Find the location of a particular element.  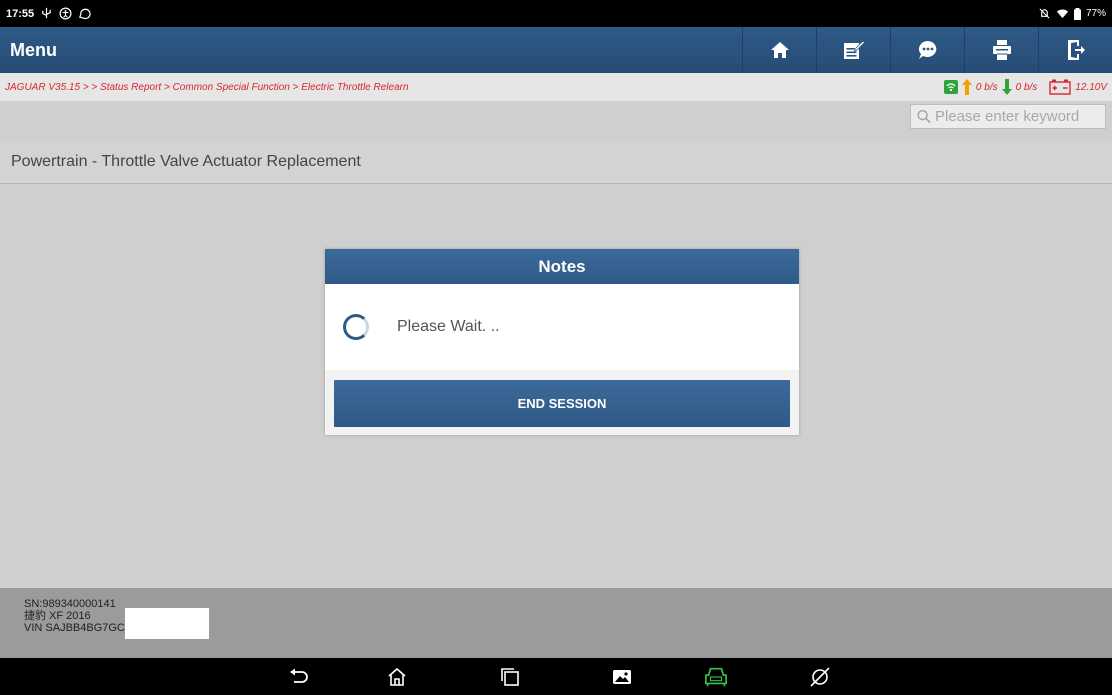

dialog-body: Please Wait. .. is located at coordinates (562, 327).